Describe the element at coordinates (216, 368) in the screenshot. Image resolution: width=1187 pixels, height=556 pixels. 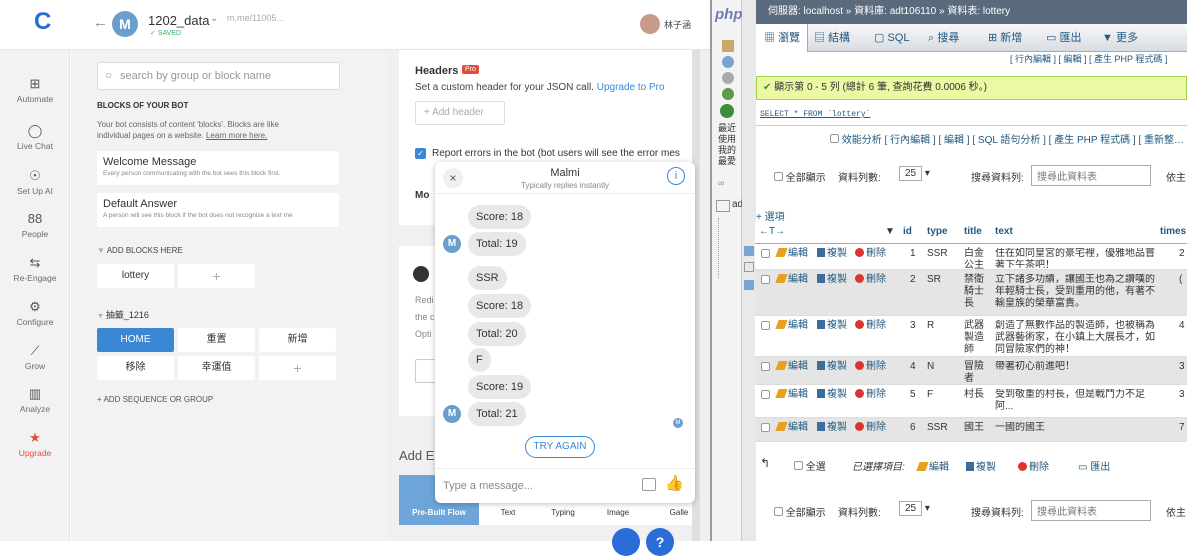
I see `block-luck: 幸運值` at that location.